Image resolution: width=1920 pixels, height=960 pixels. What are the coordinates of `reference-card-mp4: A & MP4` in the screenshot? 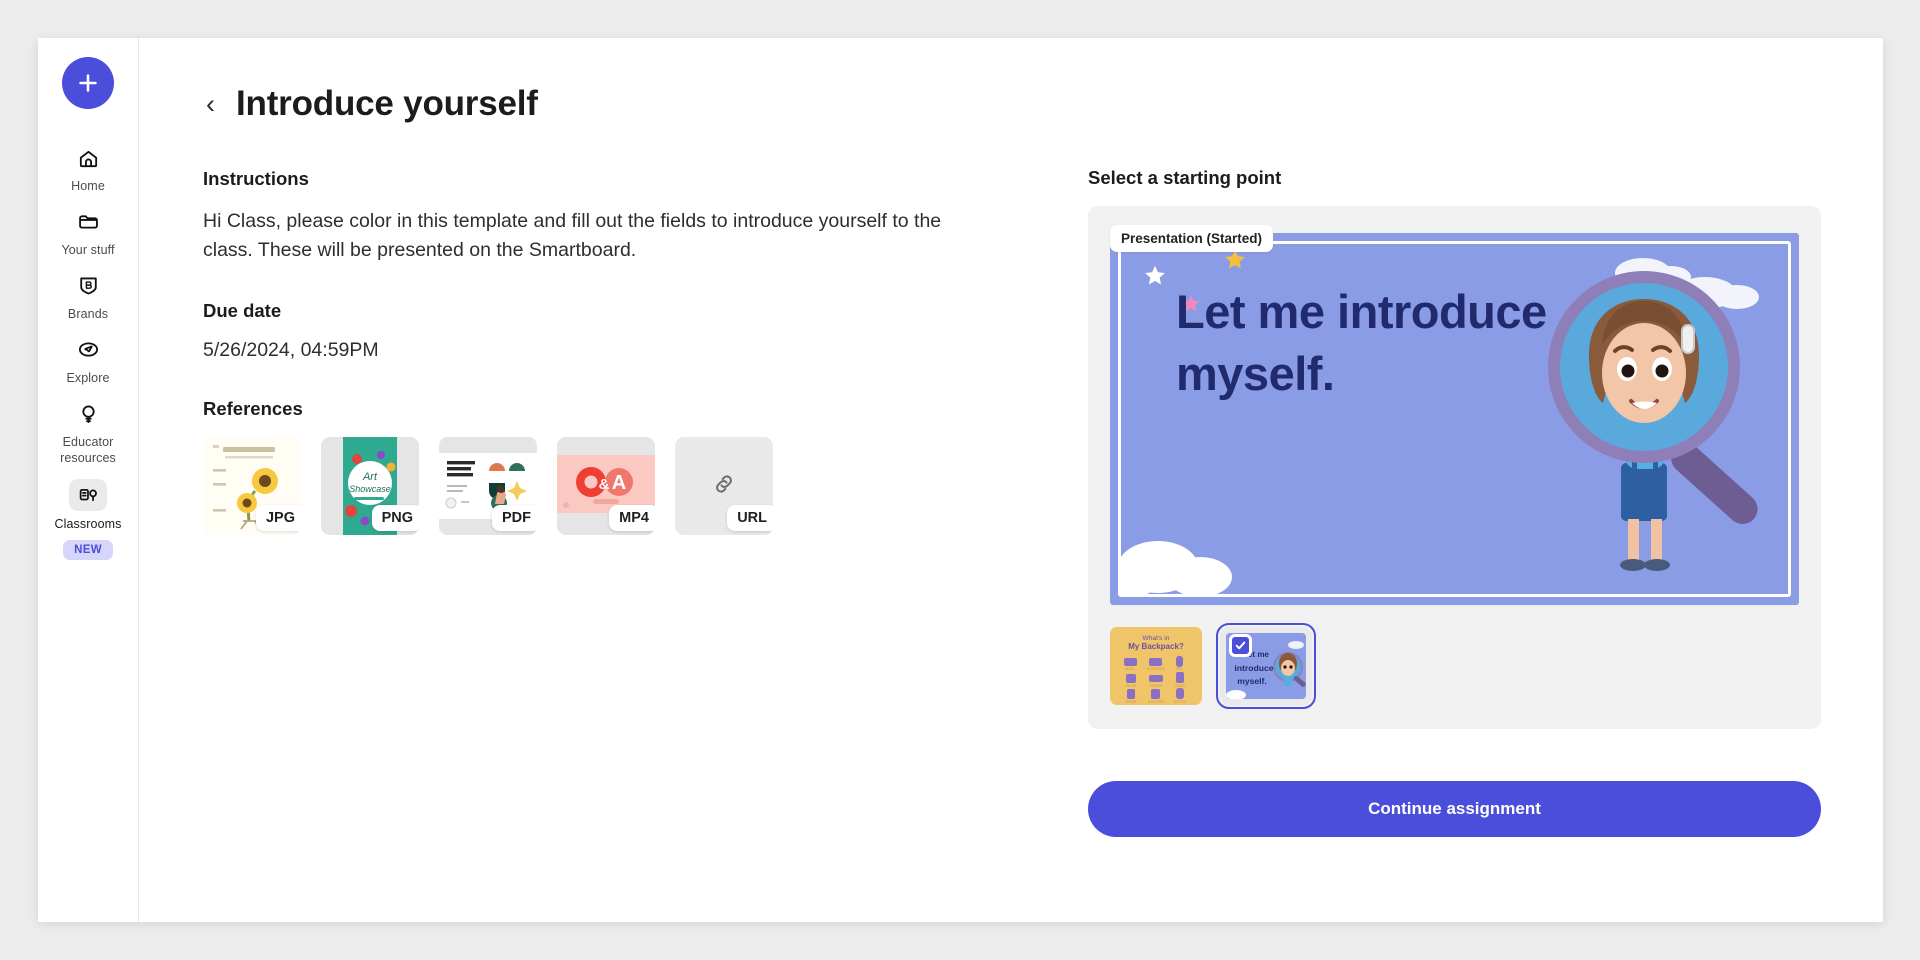 It's located at (606, 486).